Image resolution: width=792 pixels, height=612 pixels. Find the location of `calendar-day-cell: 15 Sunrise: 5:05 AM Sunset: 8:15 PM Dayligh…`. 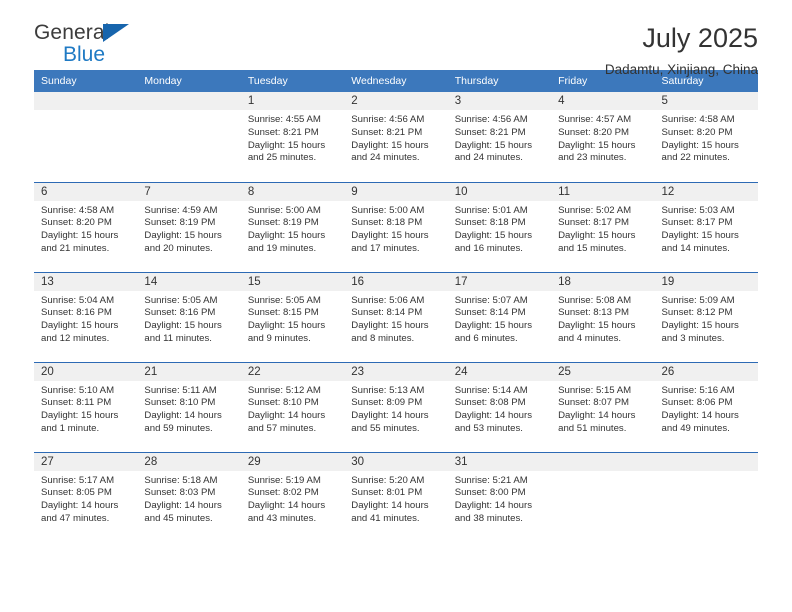

calendar-day-cell: 15 Sunrise: 5:05 AM Sunset: 8:15 PM Dayligh… is located at coordinates (292, 316).